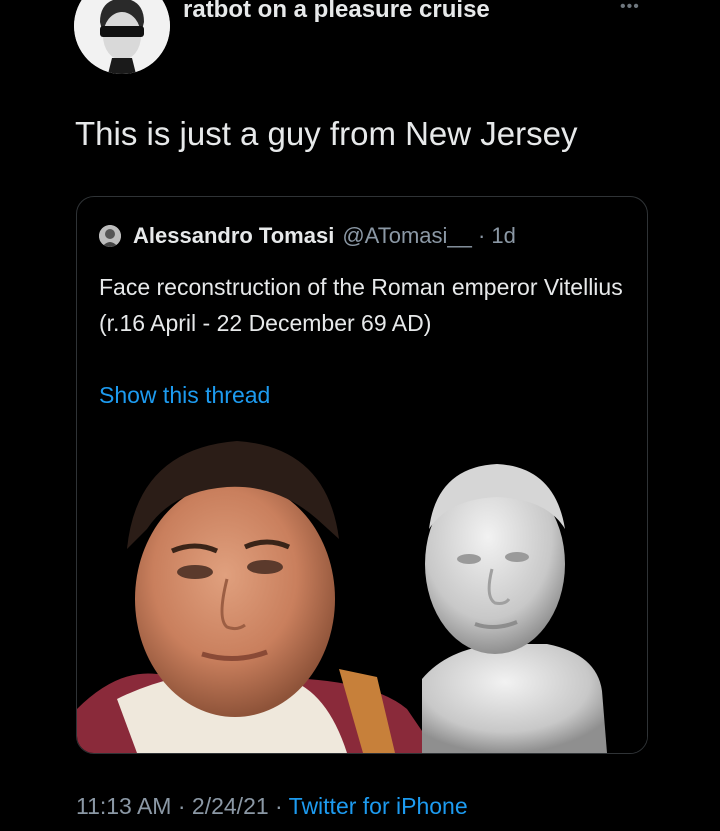 Image resolution: width=720 pixels, height=831 pixels. I want to click on tweet-footer: 11:13 AM · 2/24/21 · Twitter for iPhone, so click(272, 806).